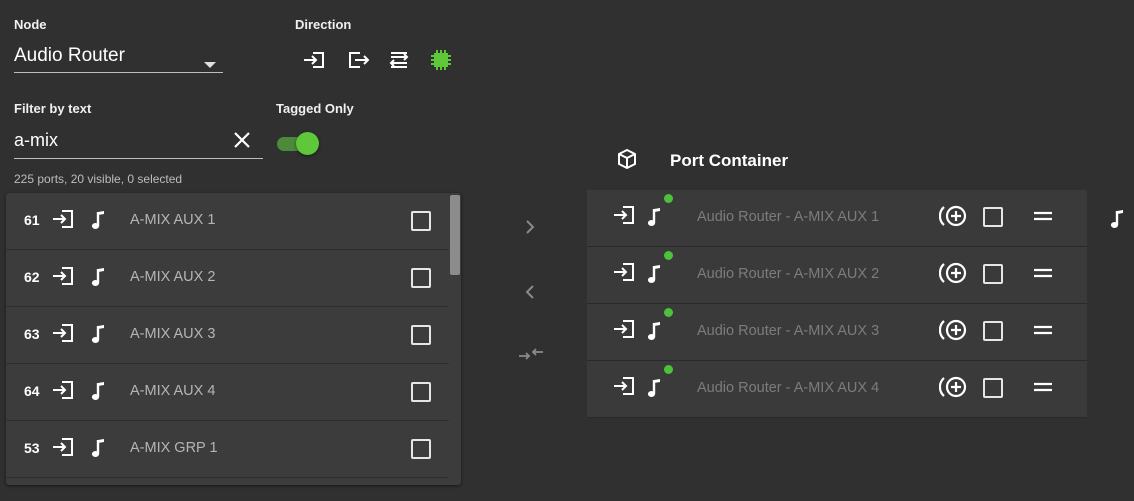 This screenshot has width=1134, height=501. What do you see at coordinates (788, 274) in the screenshot?
I see `port-name: Audio Router - A-MIX AUX 2` at bounding box center [788, 274].